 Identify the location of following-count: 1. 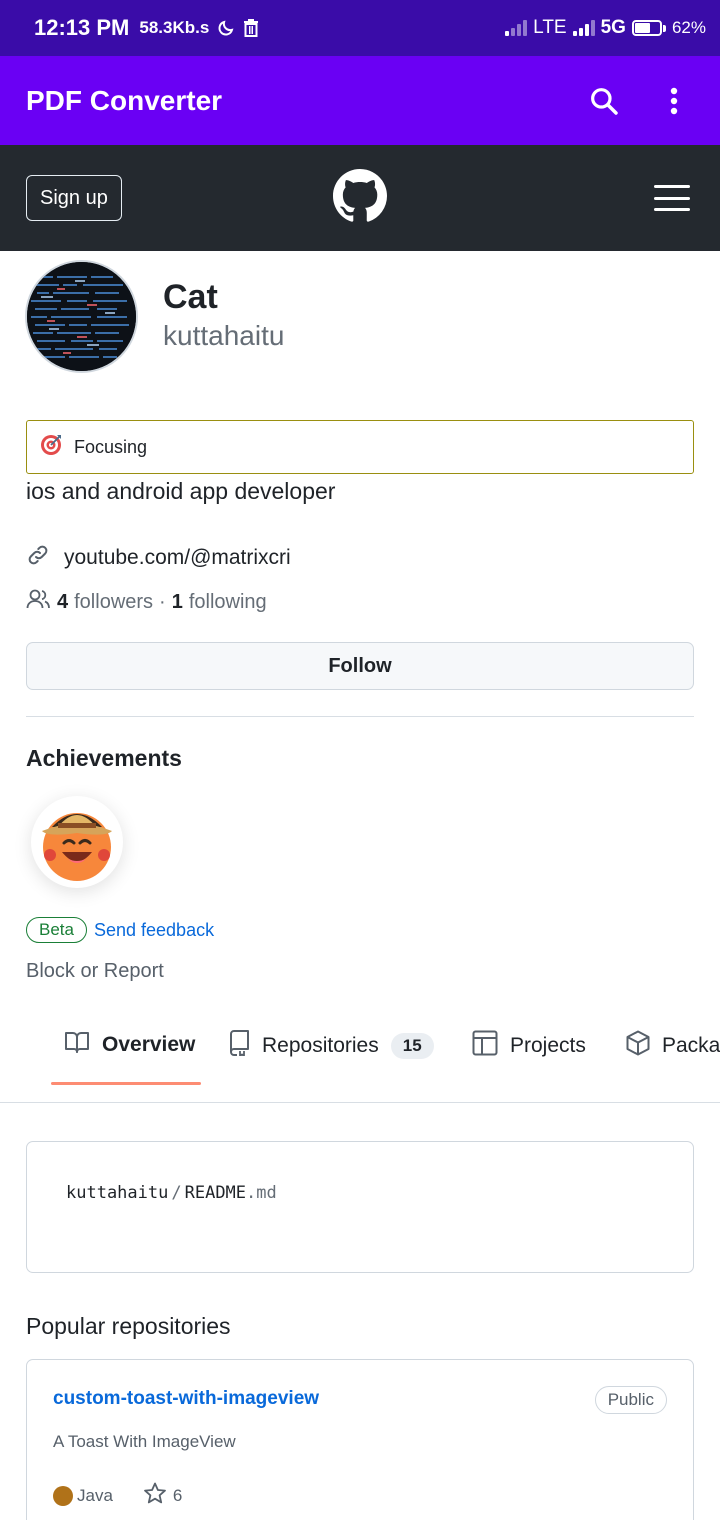
(177, 602).